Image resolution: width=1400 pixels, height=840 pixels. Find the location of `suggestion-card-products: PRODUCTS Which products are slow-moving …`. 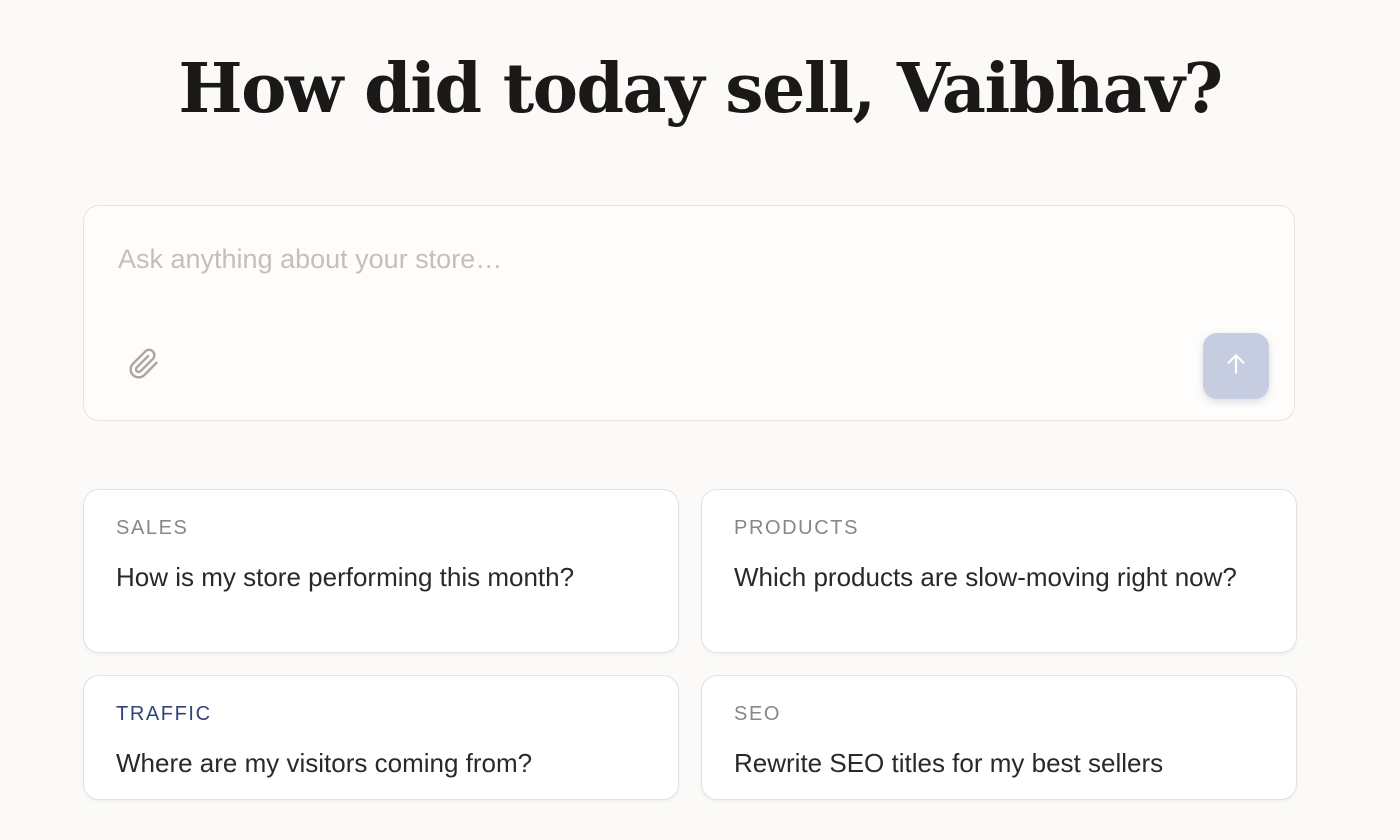

suggestion-card-products: PRODUCTS Which products are slow-moving … is located at coordinates (999, 571).